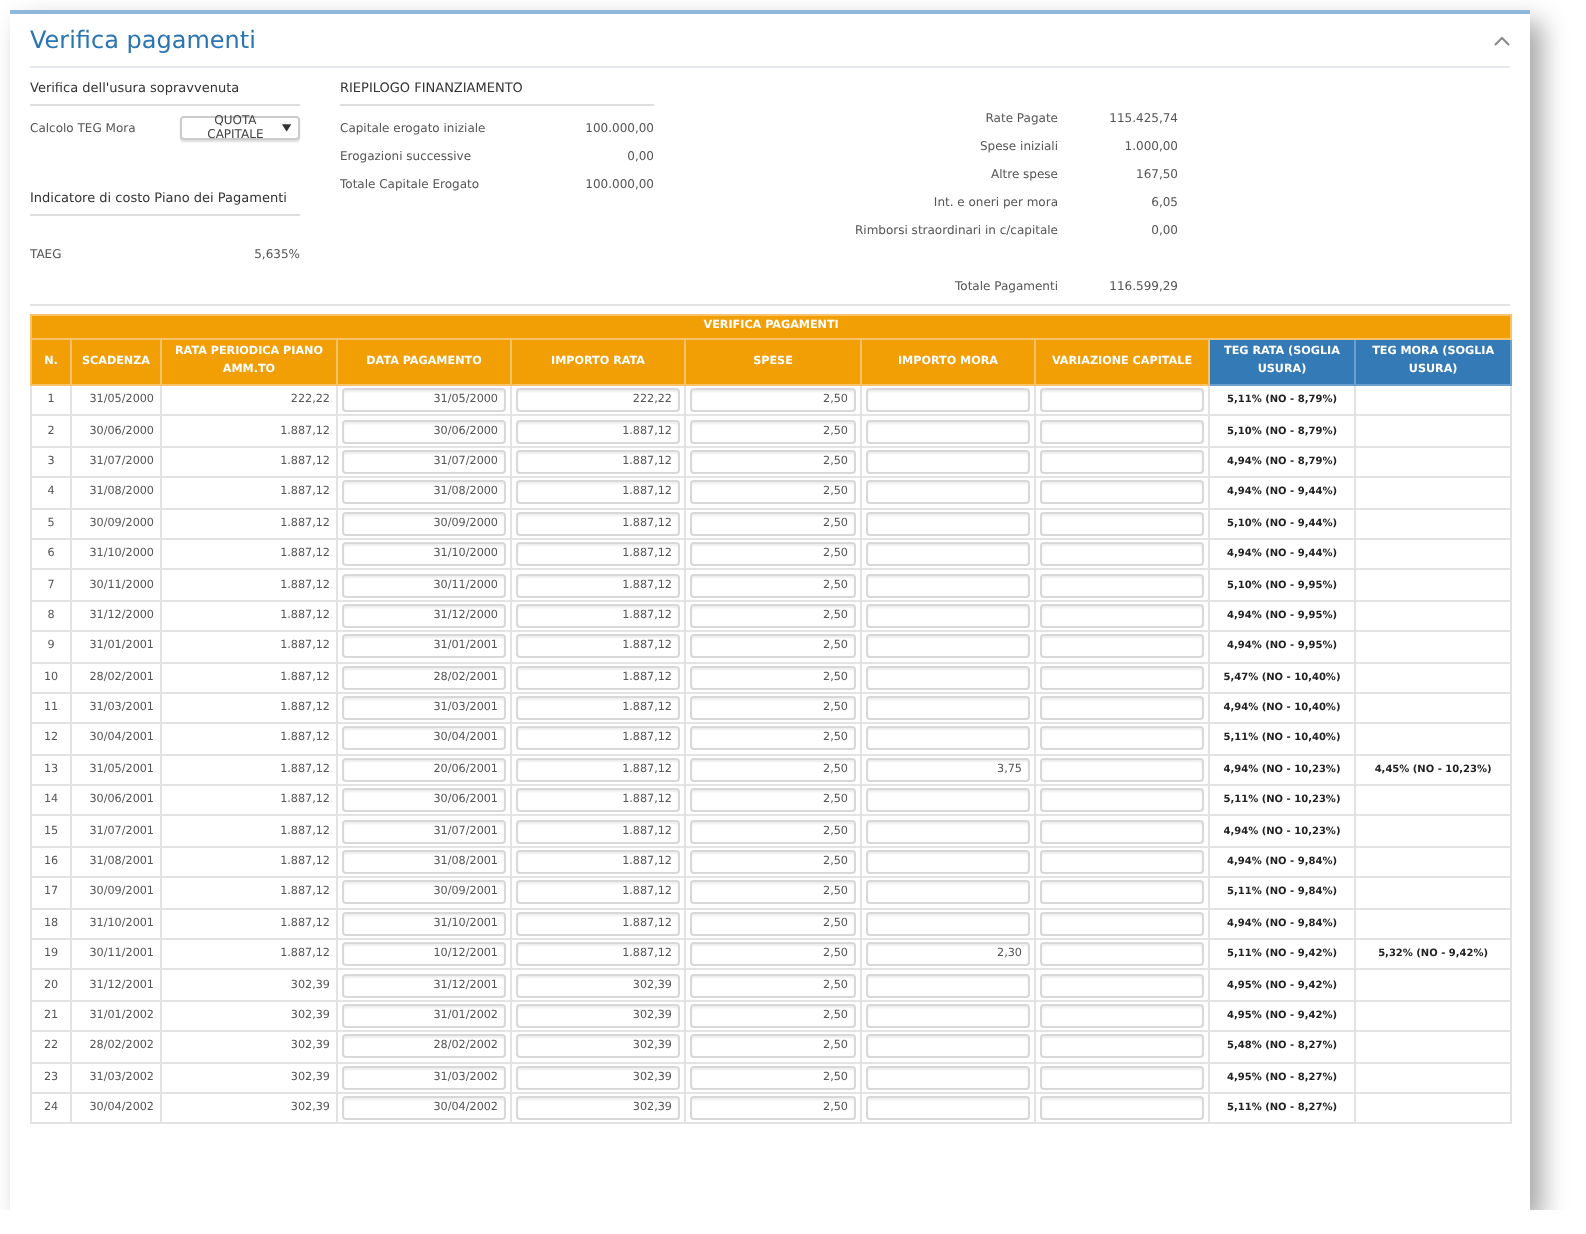  Describe the element at coordinates (143, 40) in the screenshot. I see `panel-title: Verifica pagamenti` at that location.